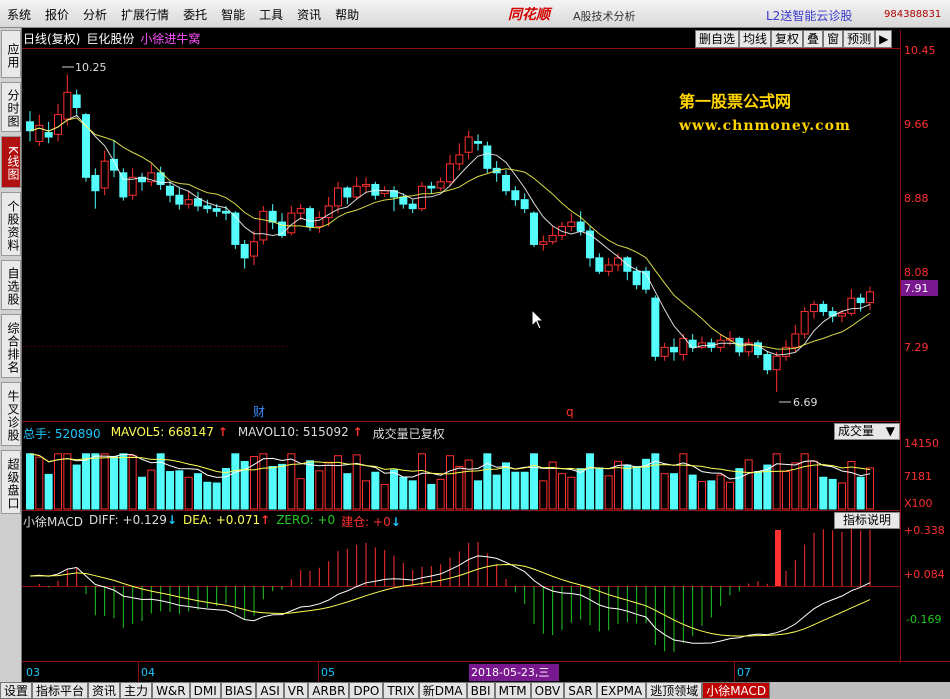  Describe the element at coordinates (171, 690) in the screenshot. I see `bottom-tab: W&R` at that location.